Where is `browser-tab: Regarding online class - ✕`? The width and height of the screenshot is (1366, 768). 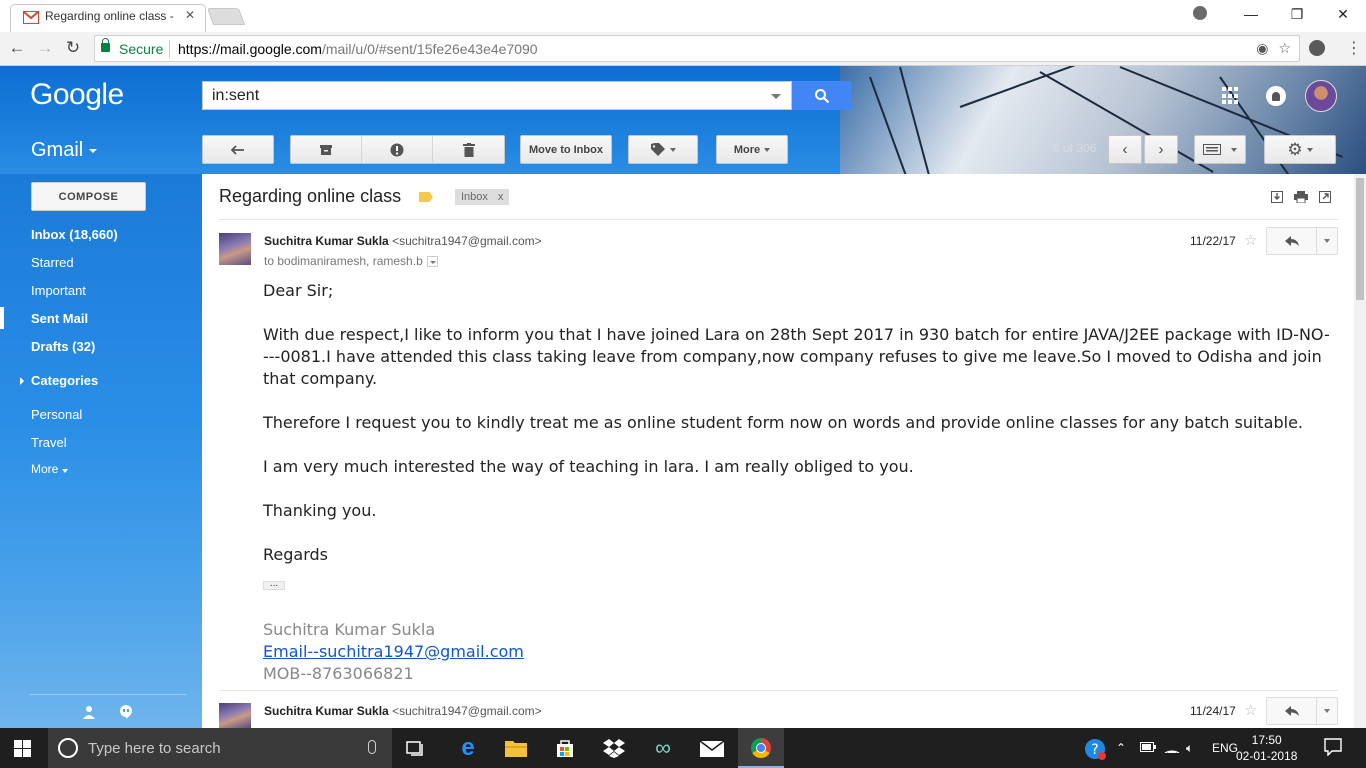
browser-tab: Regarding online class - ✕ is located at coordinates (108, 18).